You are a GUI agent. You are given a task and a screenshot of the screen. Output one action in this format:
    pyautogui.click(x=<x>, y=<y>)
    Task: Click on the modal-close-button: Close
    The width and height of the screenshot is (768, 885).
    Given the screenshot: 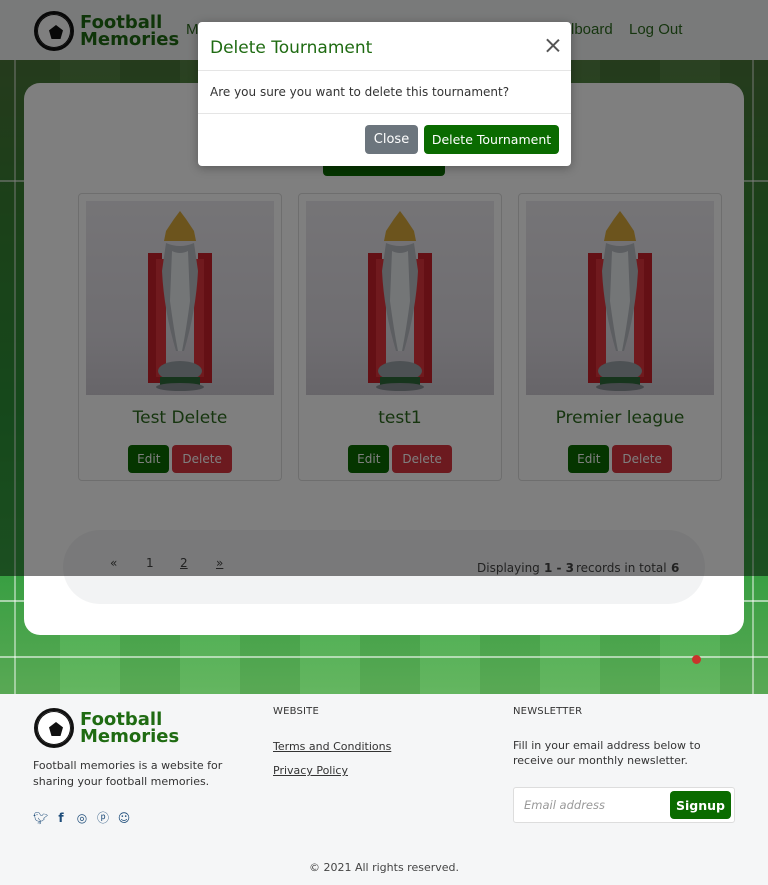 What is the action you would take?
    pyautogui.click(x=391, y=139)
    